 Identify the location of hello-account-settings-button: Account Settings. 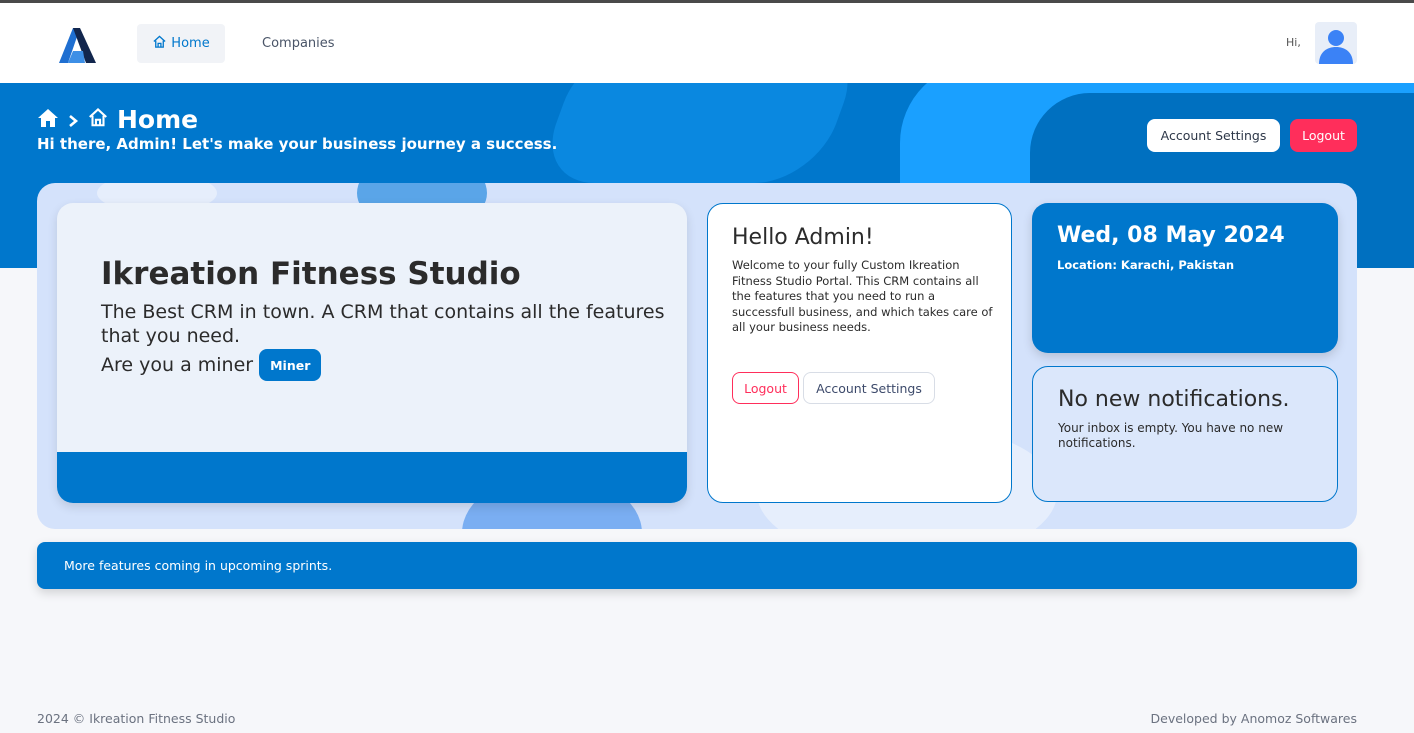
(869, 388).